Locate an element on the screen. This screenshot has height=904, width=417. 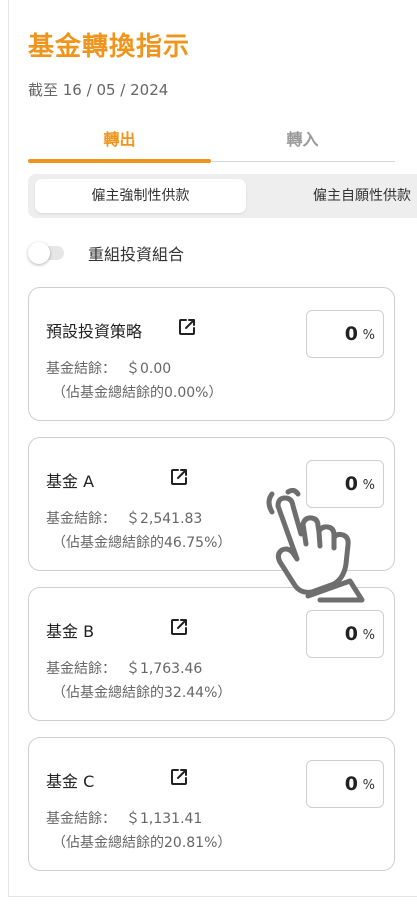
contribution-type-selector: 僱主強制性供款 僱主自願性供款 is located at coordinates (222, 196).